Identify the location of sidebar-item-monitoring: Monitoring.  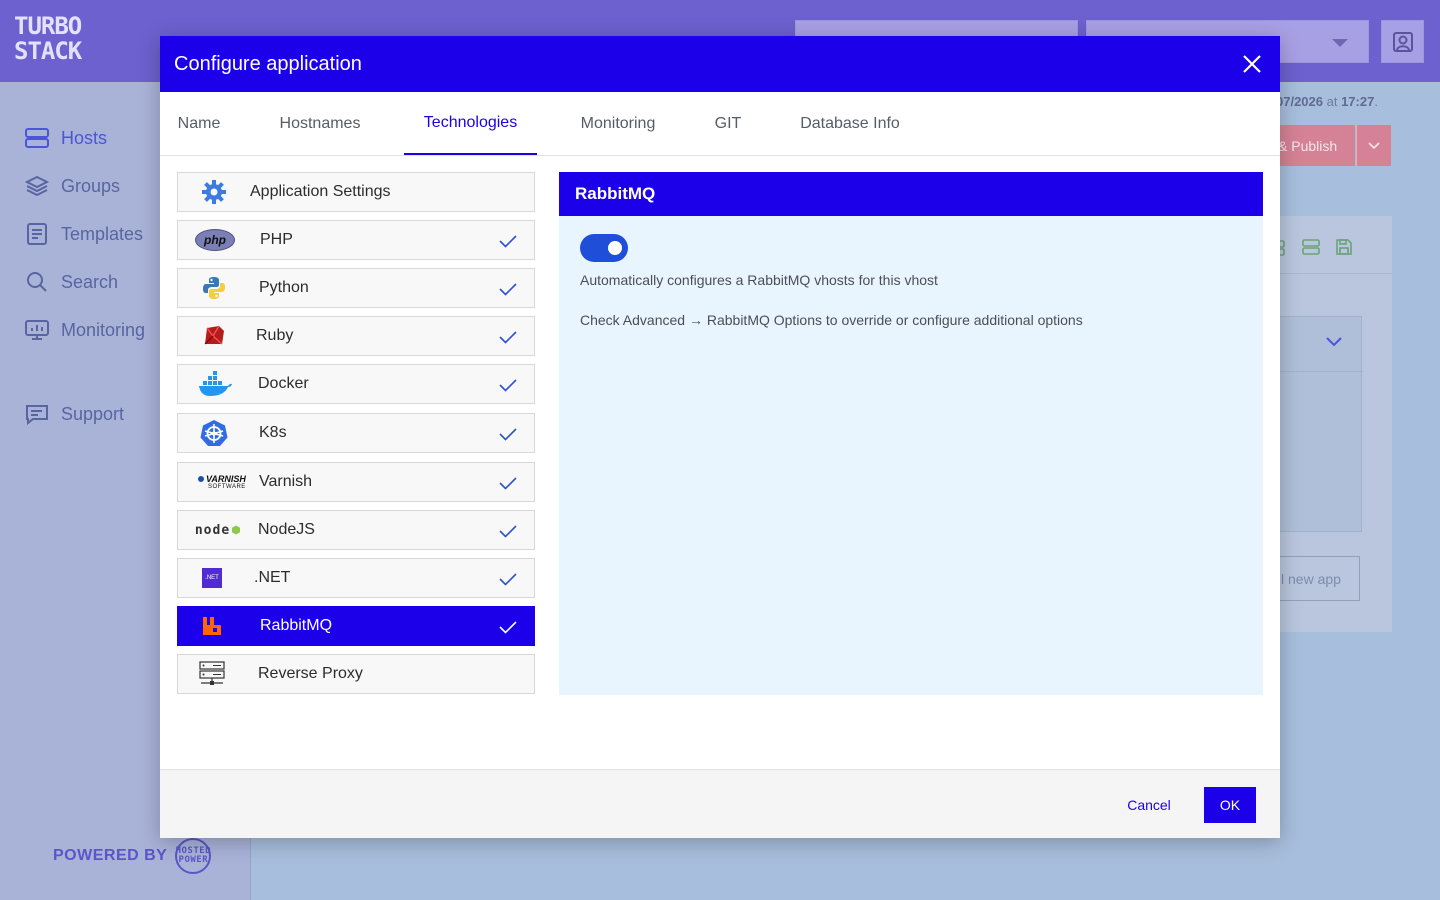
(84, 330).